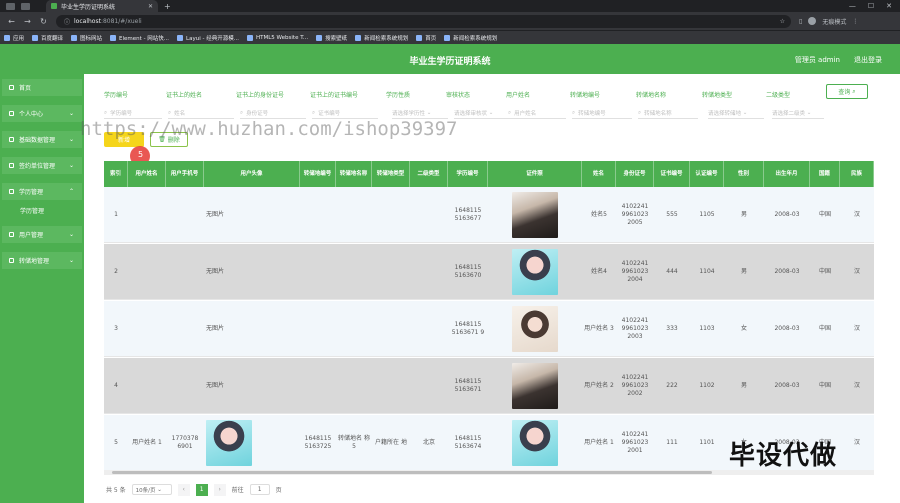  Describe the element at coordinates (42, 260) in the screenshot. I see `sidebar-item-dump-site: 转储地管理 ⌄` at that location.